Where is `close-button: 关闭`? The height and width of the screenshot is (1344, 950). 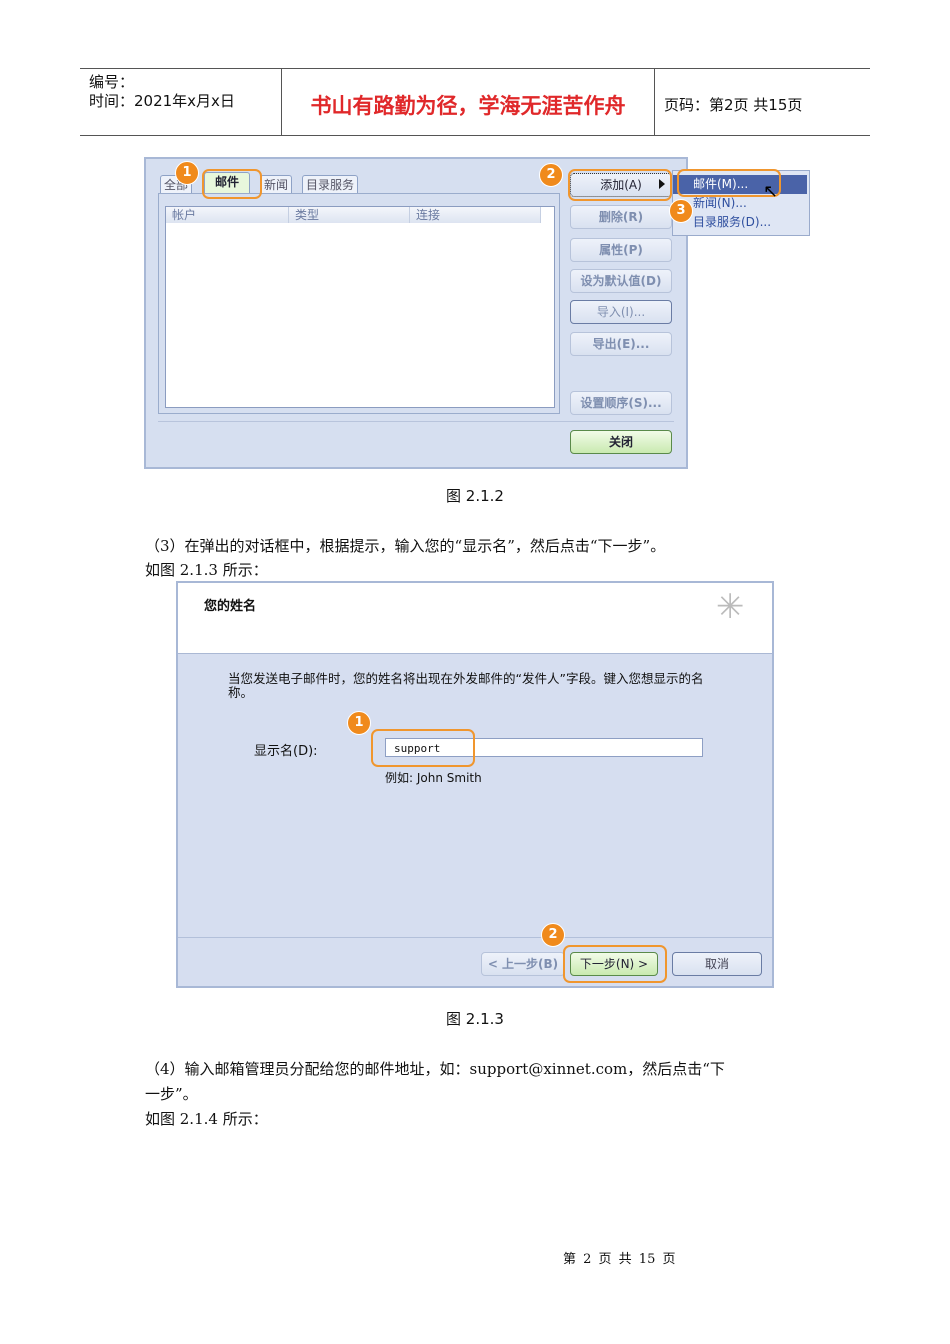
close-button: 关闭 is located at coordinates (621, 442).